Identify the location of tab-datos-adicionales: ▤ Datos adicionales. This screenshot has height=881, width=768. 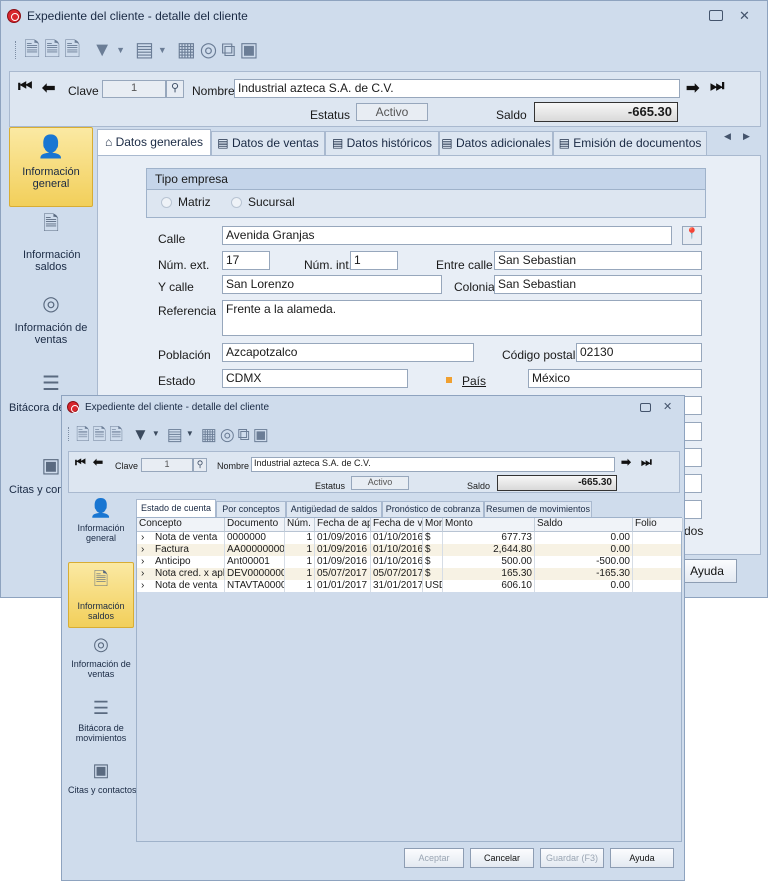
(496, 143).